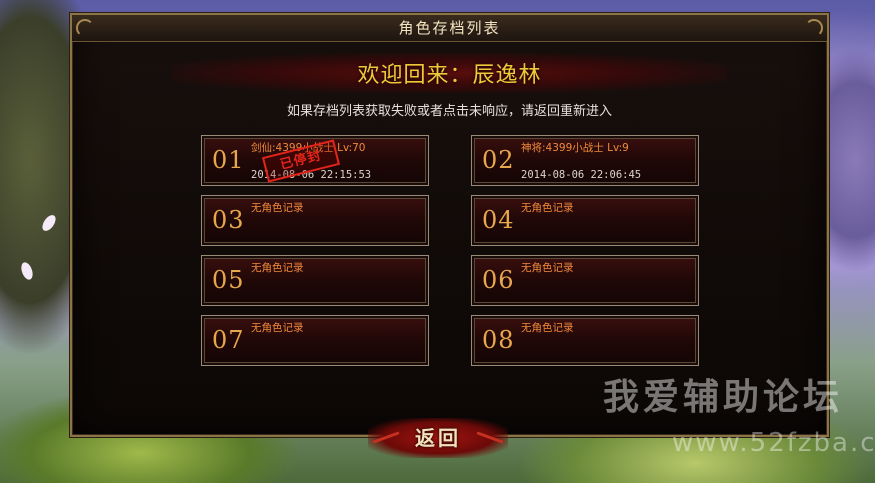  Describe the element at coordinates (228, 280) in the screenshot. I see `slot-number: 05` at that location.